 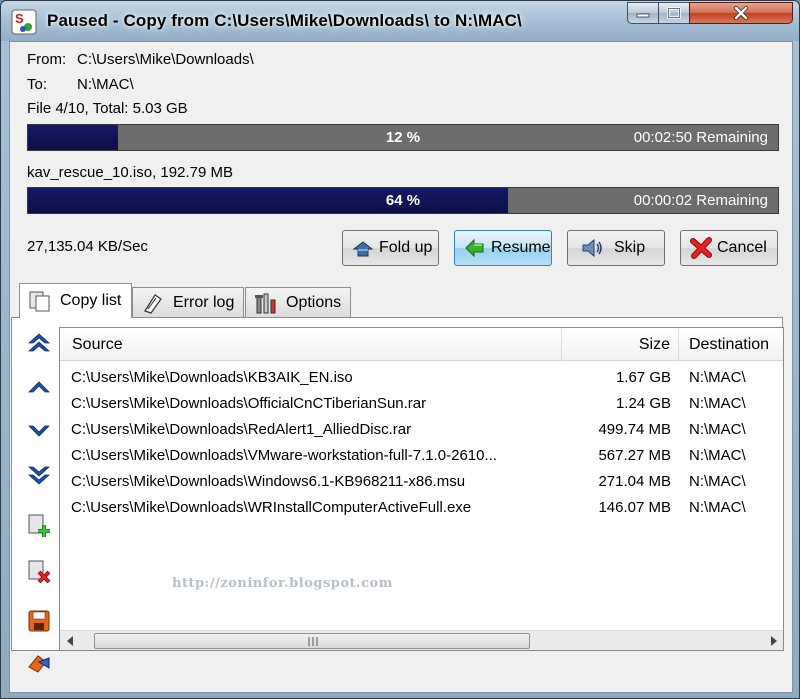 What do you see at coordinates (165, 59) in the screenshot?
I see `from-path: C:\Users\Mike\Downloads\` at bounding box center [165, 59].